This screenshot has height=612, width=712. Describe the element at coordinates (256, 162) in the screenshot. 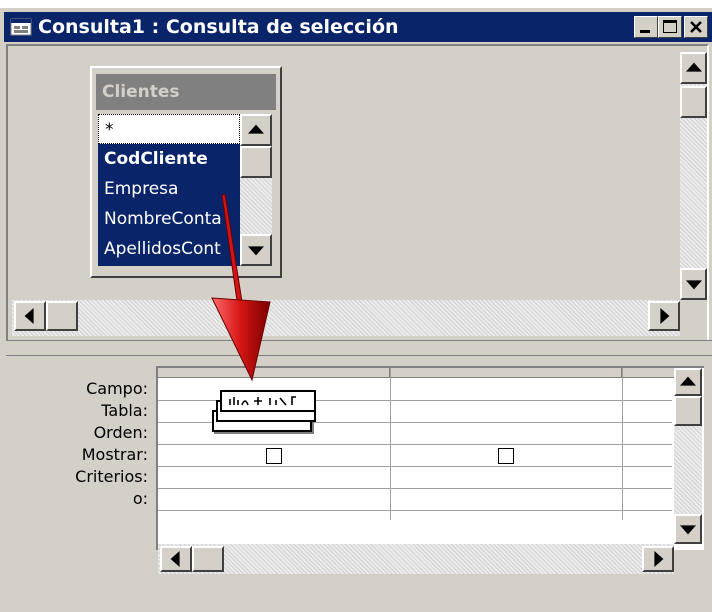

I see `field-list-scroll-thumb` at that location.